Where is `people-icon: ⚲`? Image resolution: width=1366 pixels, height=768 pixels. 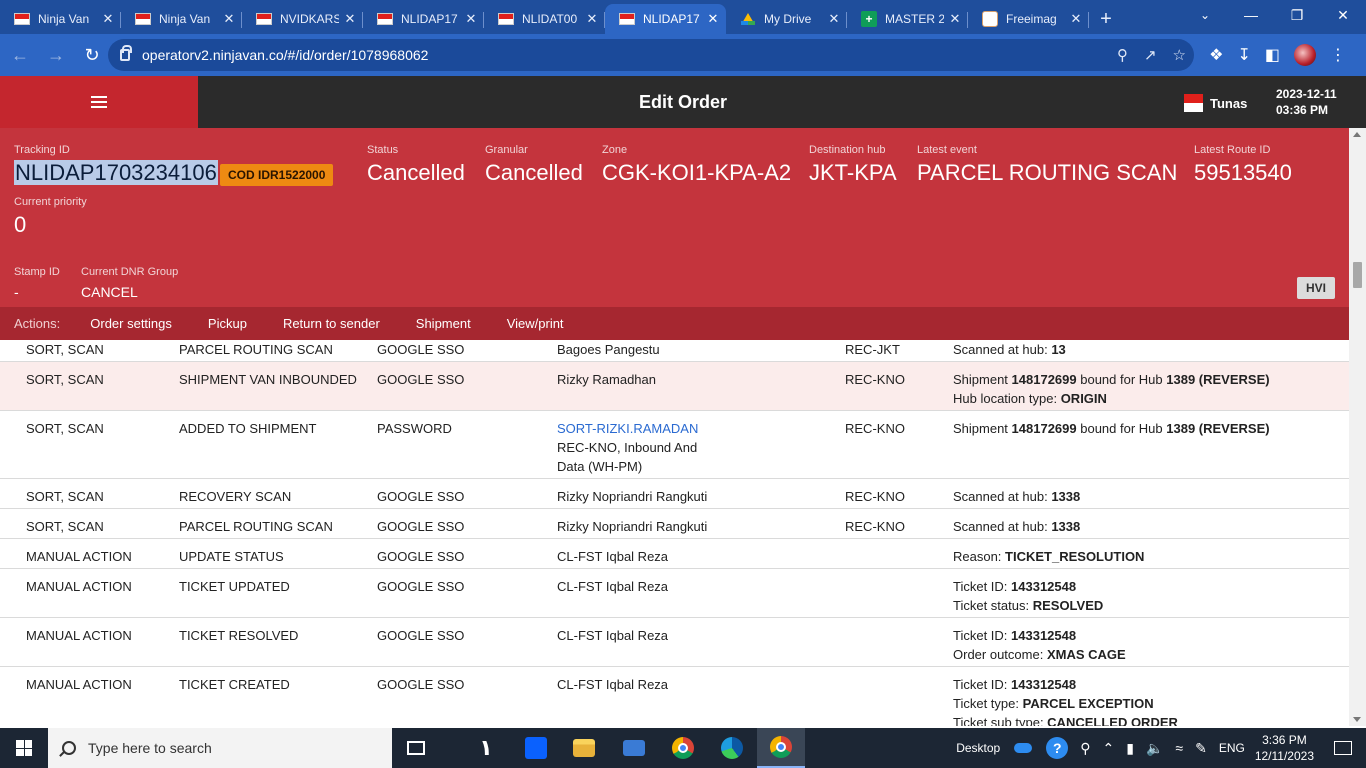 people-icon: ⚲ is located at coordinates (1085, 748).